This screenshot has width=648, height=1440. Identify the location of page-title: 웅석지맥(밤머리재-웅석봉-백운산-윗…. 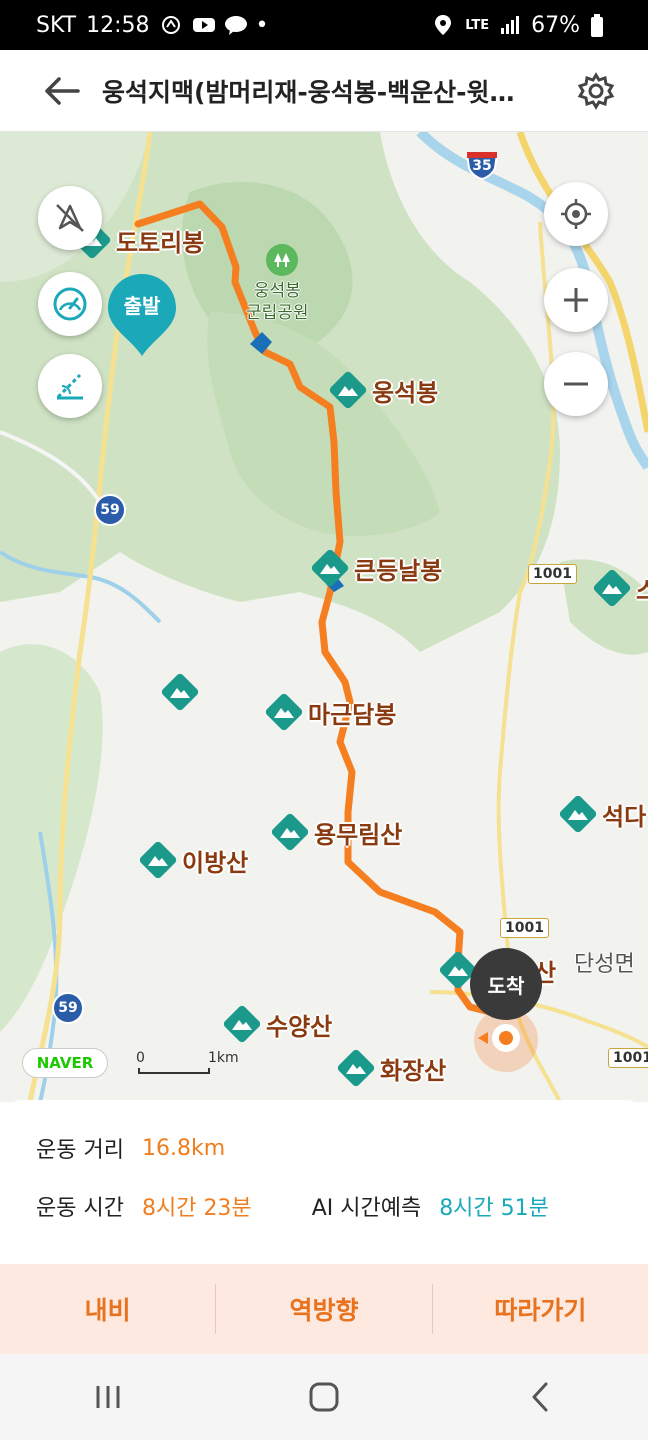
(308, 92).